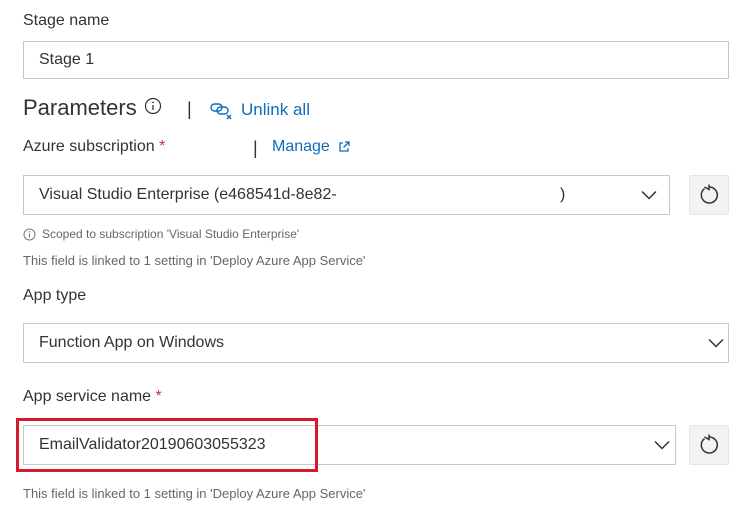 This screenshot has width=753, height=518. I want to click on app-service-name-label: App service name *, so click(92, 397).